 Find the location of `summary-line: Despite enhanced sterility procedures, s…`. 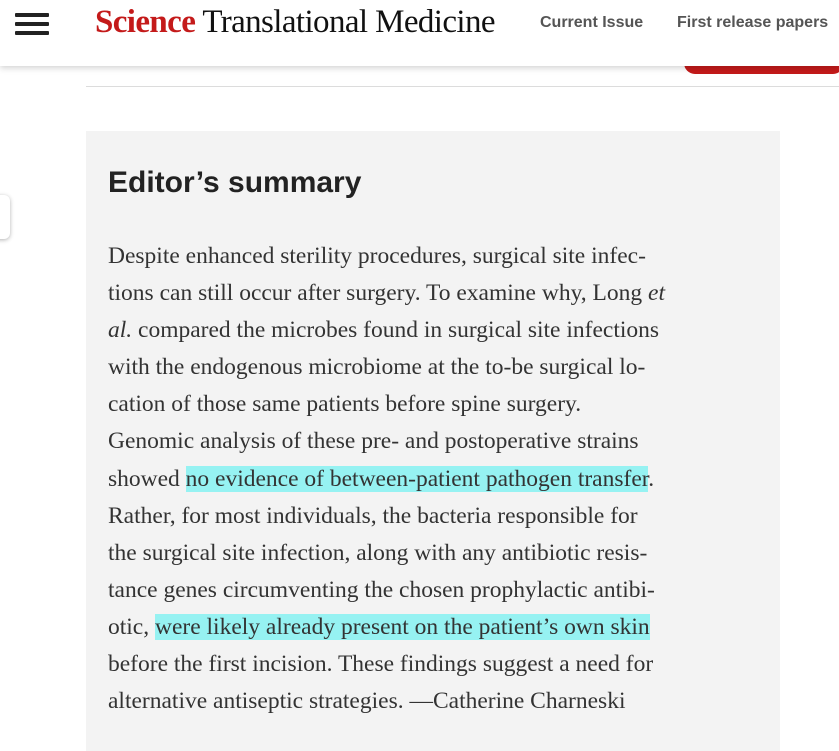

summary-line: Despite enhanced sterility procedures, s… is located at coordinates (438, 256).